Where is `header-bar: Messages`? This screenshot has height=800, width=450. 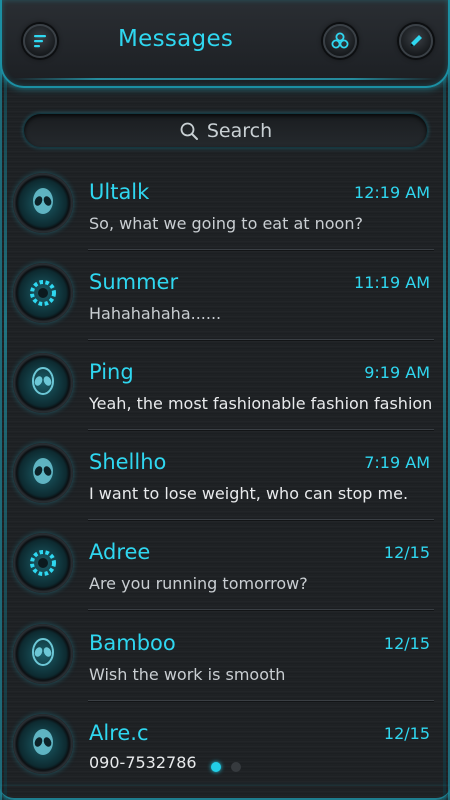
header-bar: Messages is located at coordinates (225, 44).